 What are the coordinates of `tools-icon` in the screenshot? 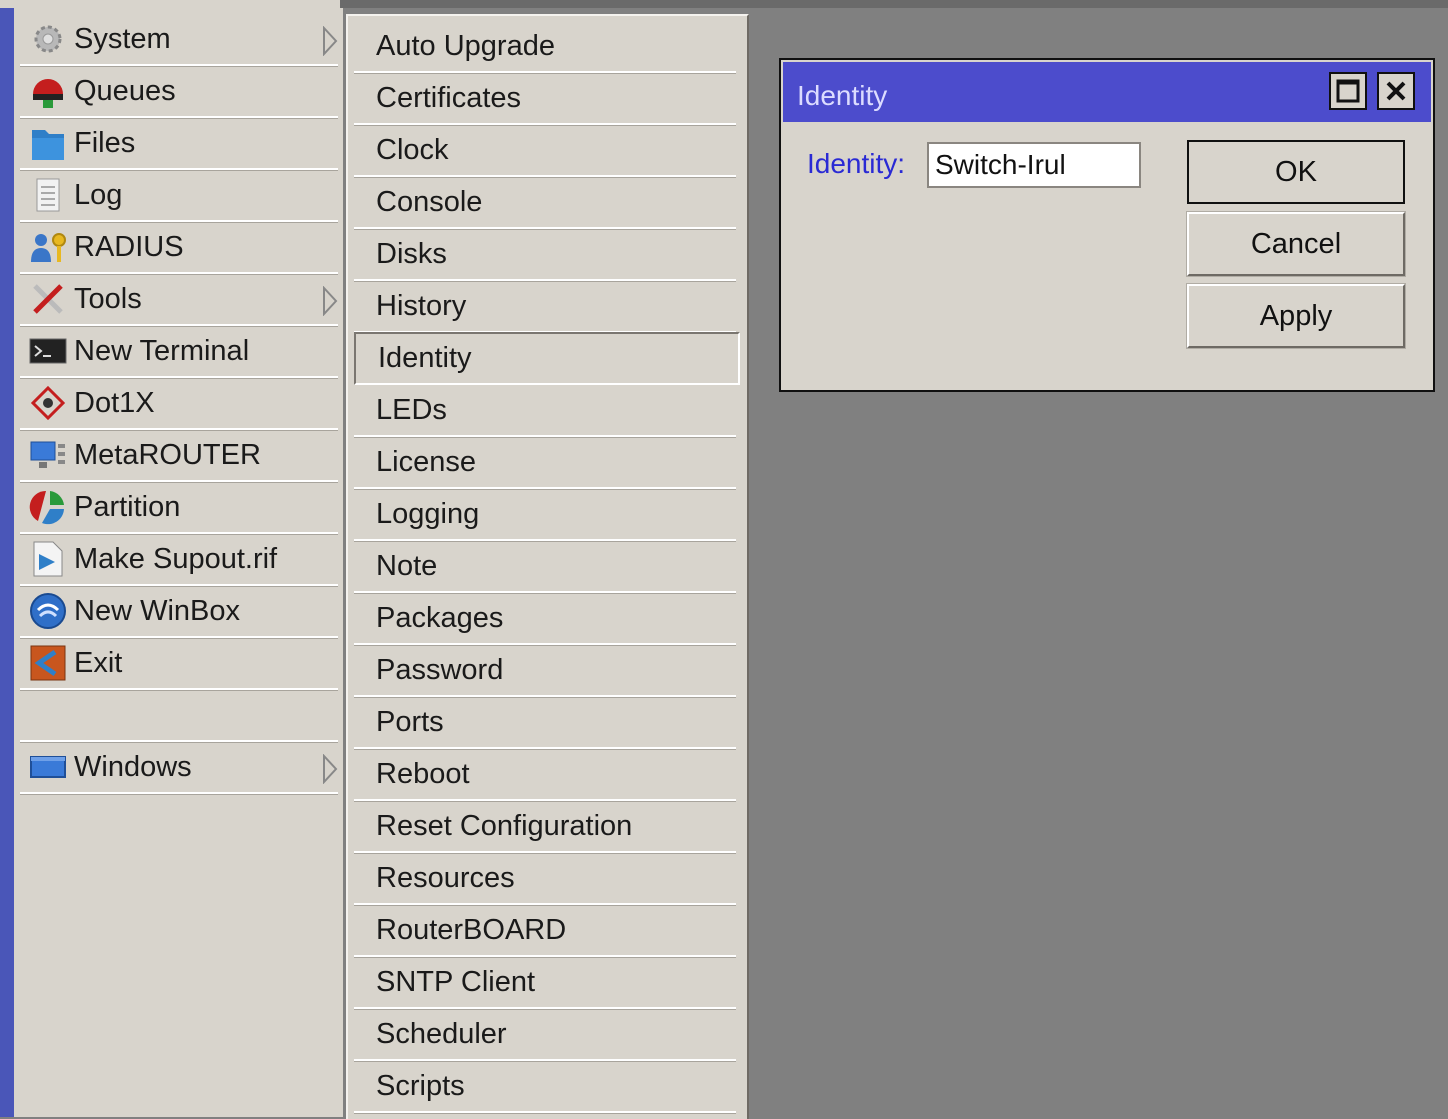 It's located at (48, 299).